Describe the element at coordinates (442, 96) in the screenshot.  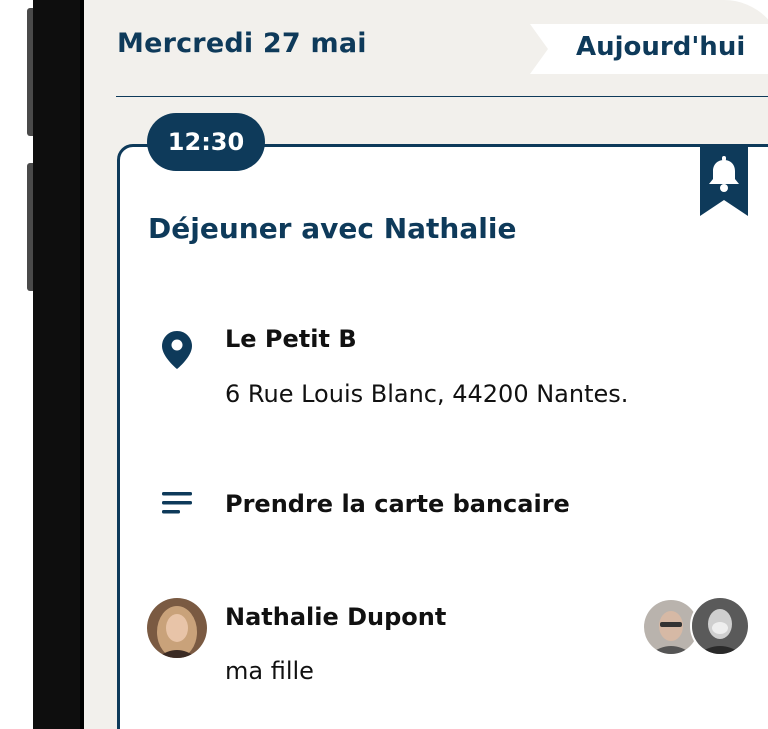
I see `header-divider` at that location.